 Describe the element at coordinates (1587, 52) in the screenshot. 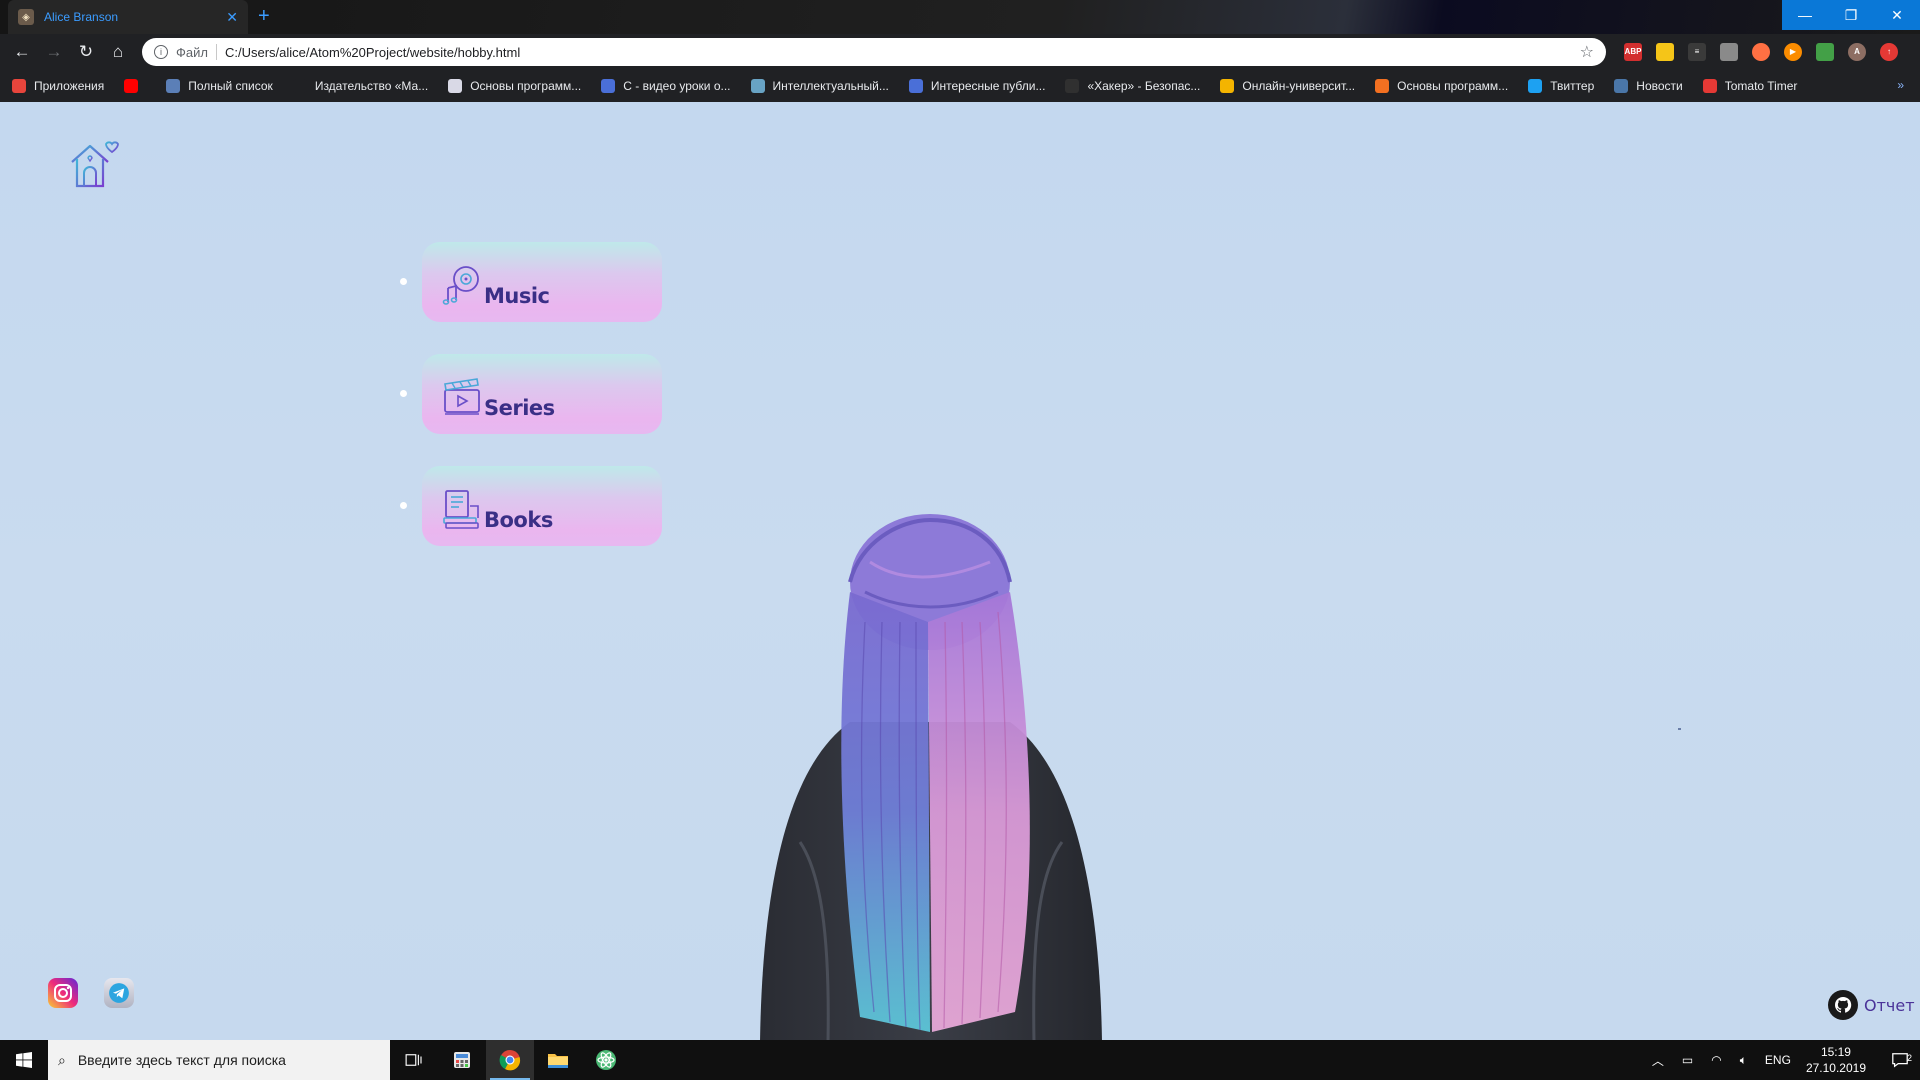

I see `bookmark-star-icon: ☆` at that location.